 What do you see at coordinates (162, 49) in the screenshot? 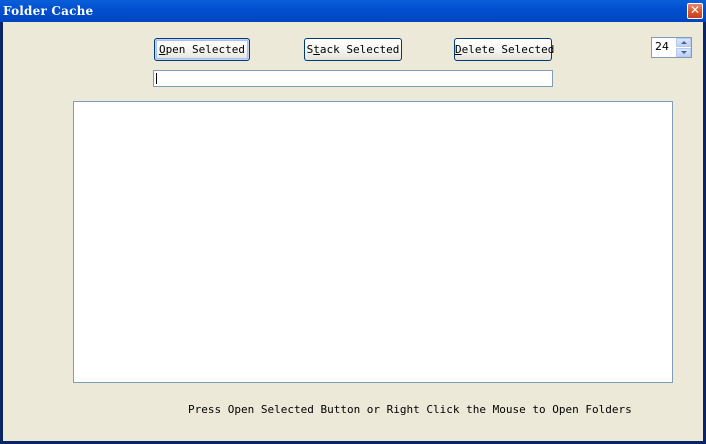
I see `open-selected-access-key: O` at bounding box center [162, 49].